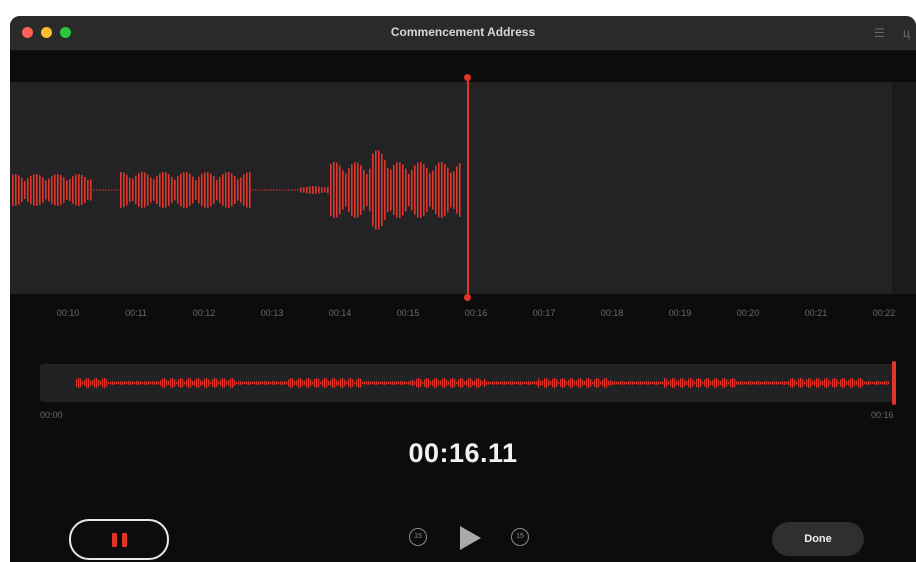 This screenshot has width=916, height=562. What do you see at coordinates (418, 537) in the screenshot?
I see `skip-back-15-icon: 15` at bounding box center [418, 537].